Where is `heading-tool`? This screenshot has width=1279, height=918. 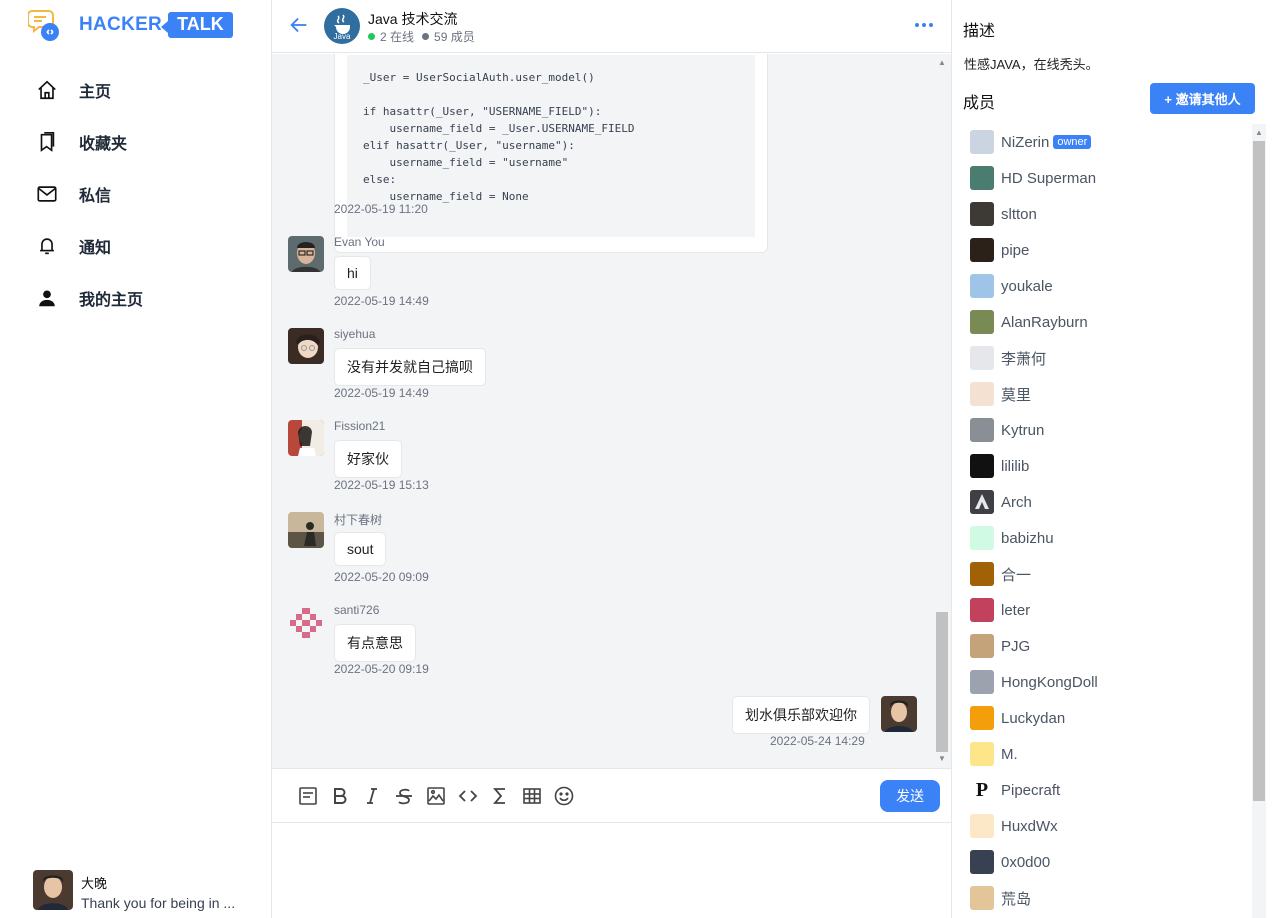 heading-tool is located at coordinates (308, 796).